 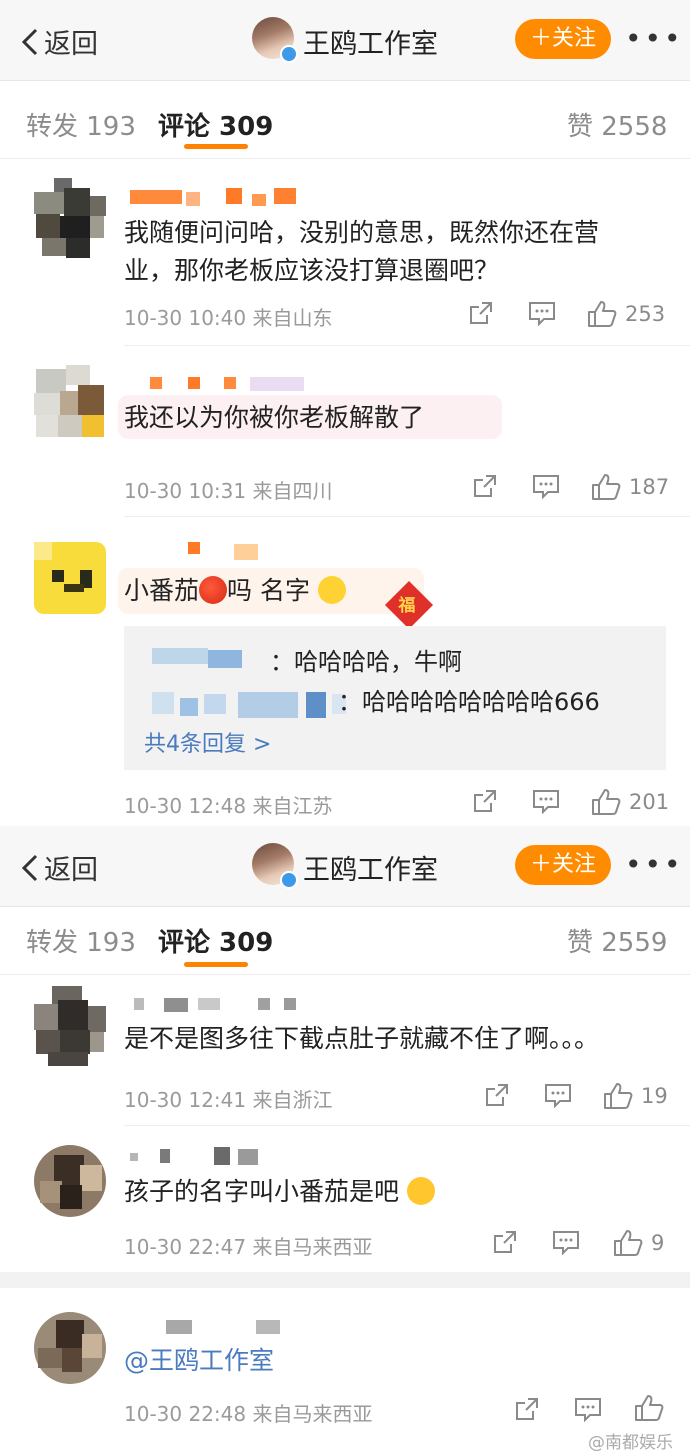 What do you see at coordinates (289, 880) in the screenshot?
I see `verified-icon` at bounding box center [289, 880].